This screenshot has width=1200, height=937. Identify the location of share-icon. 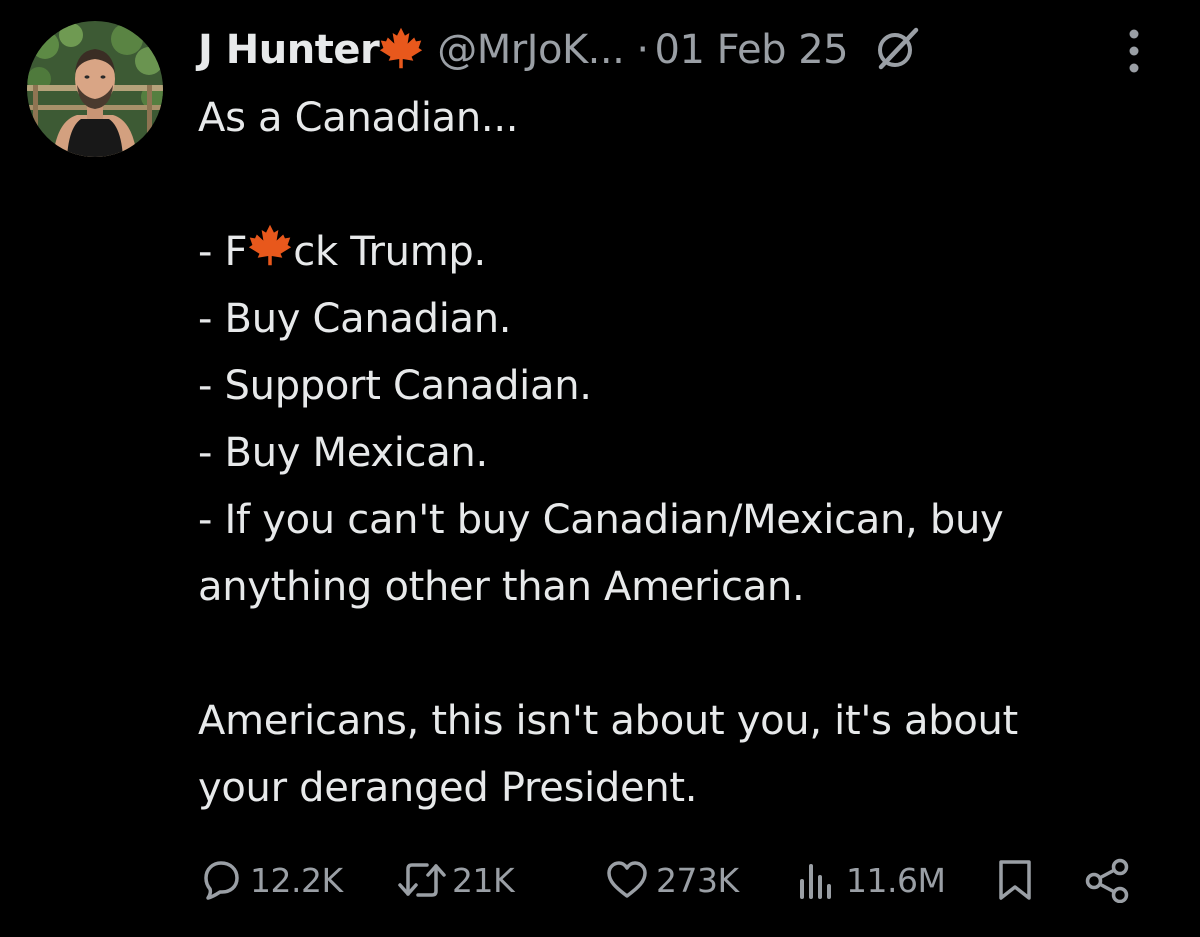
(1107, 880).